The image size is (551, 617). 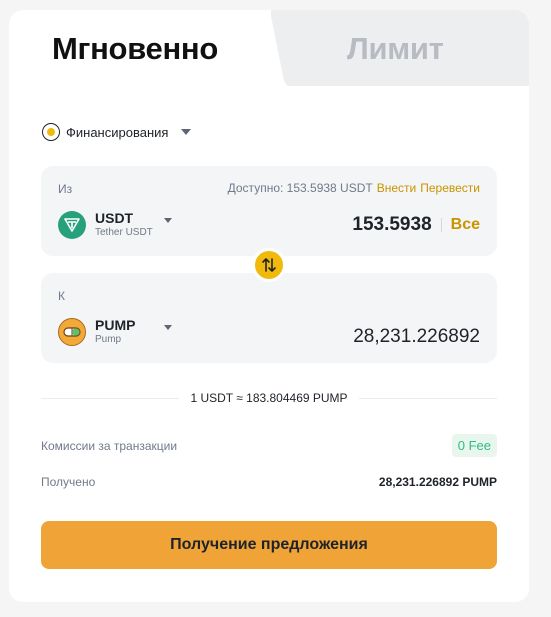 I want to click on funding-source-label: Финансирования, so click(x=117, y=132).